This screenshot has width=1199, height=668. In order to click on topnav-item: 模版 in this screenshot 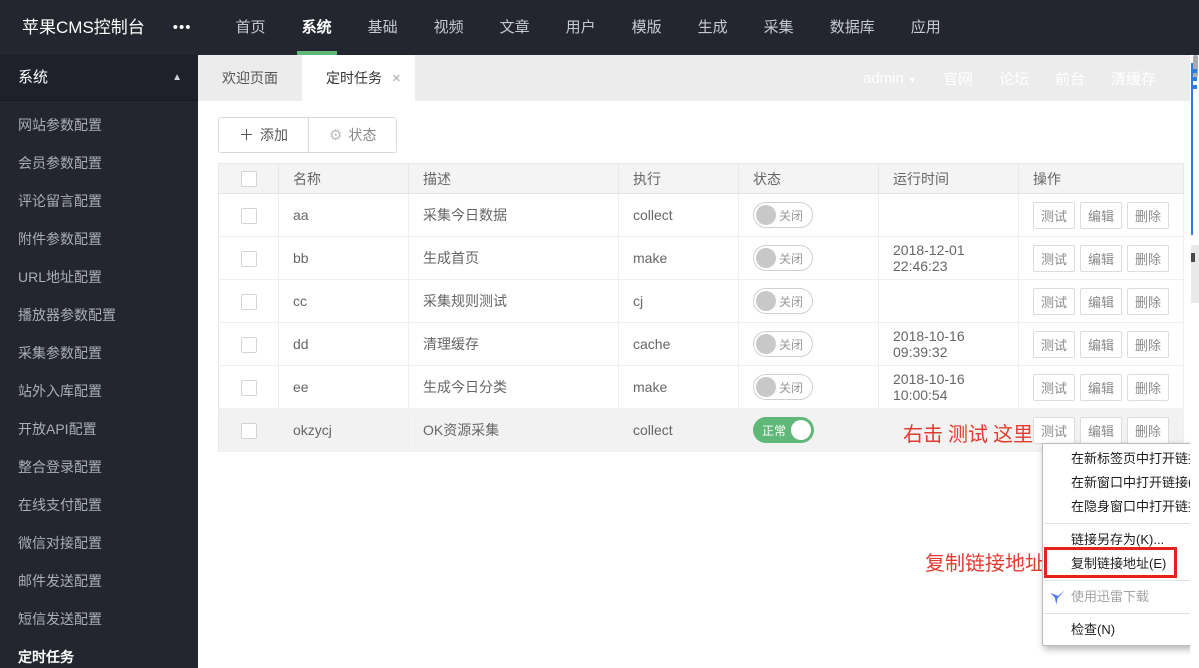, I will do `click(647, 27)`.